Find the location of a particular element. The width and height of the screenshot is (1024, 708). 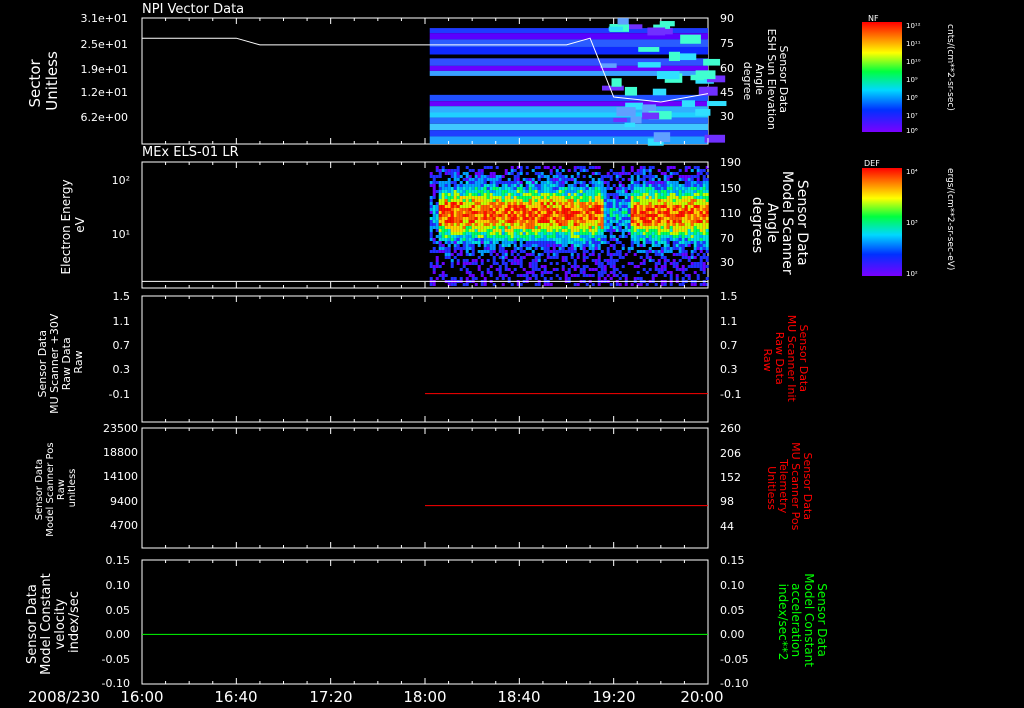

y-tick-label: 190 is located at coordinates (730, 162).